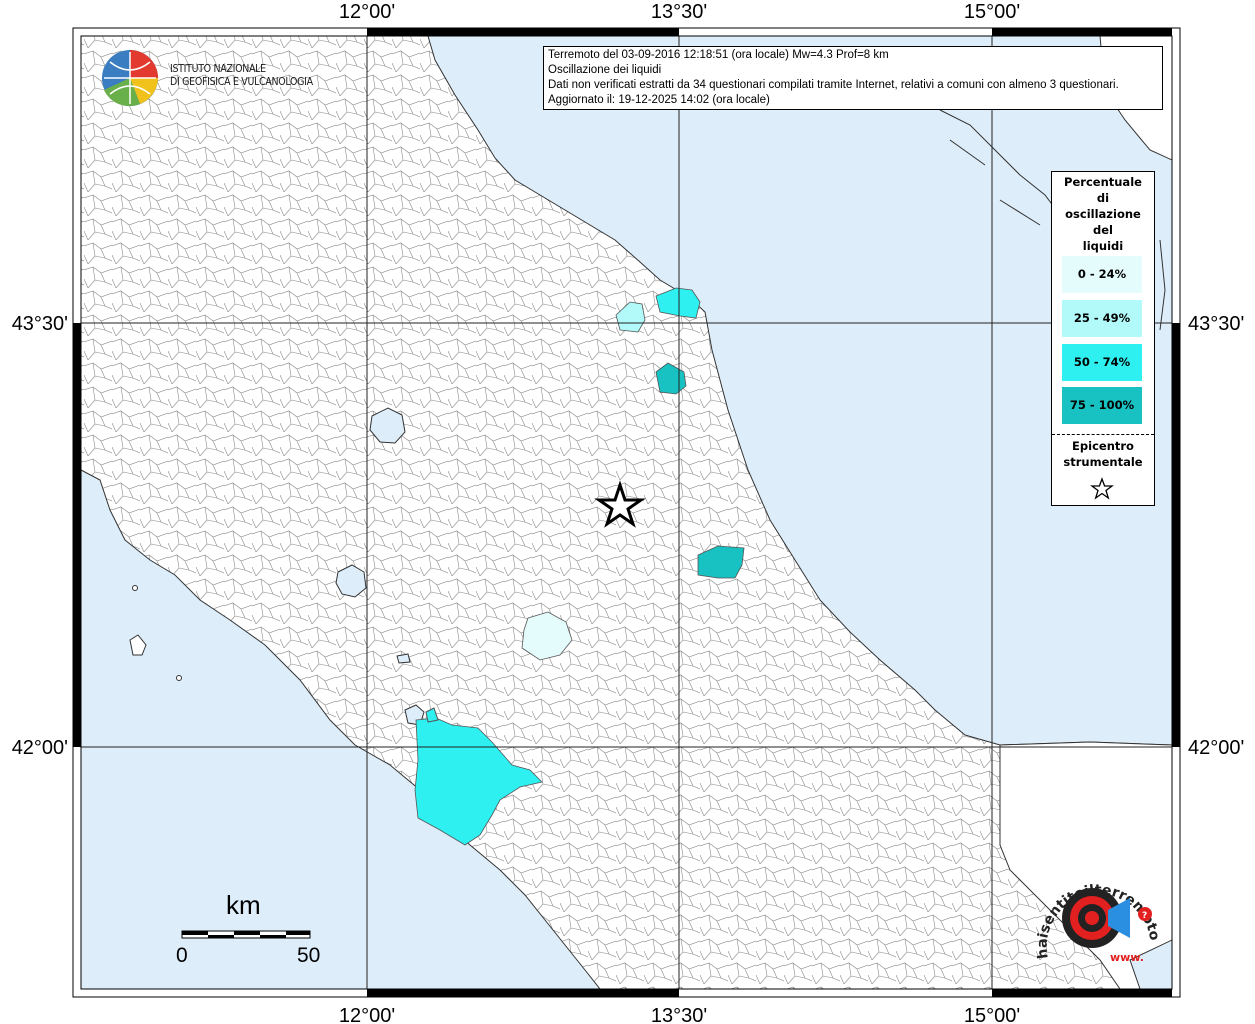 Image resolution: width=1255 pixels, height=1024 pixels. What do you see at coordinates (1096, 911) in the screenshot?
I see `haisentito-logo-icon: haisentitoilterremoto.it ? www.` at bounding box center [1096, 911].